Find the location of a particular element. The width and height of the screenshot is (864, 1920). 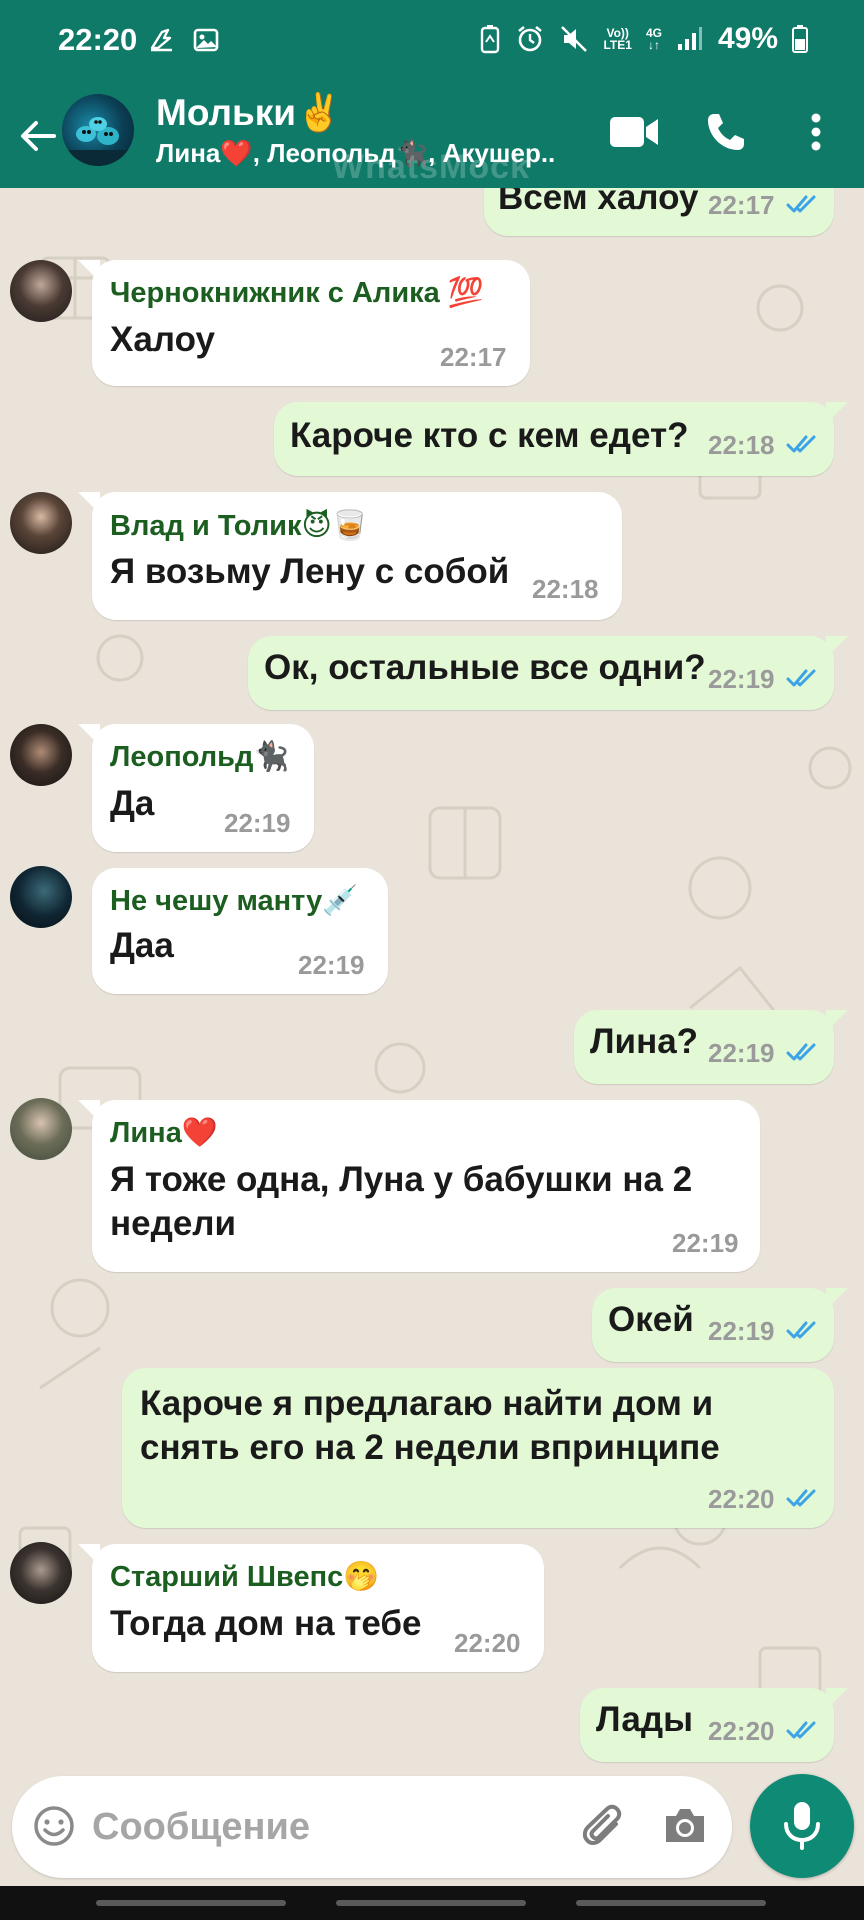

message-incoming: Леопольд🐈‍⬛ Да 22:19 is located at coordinates (196, 788).